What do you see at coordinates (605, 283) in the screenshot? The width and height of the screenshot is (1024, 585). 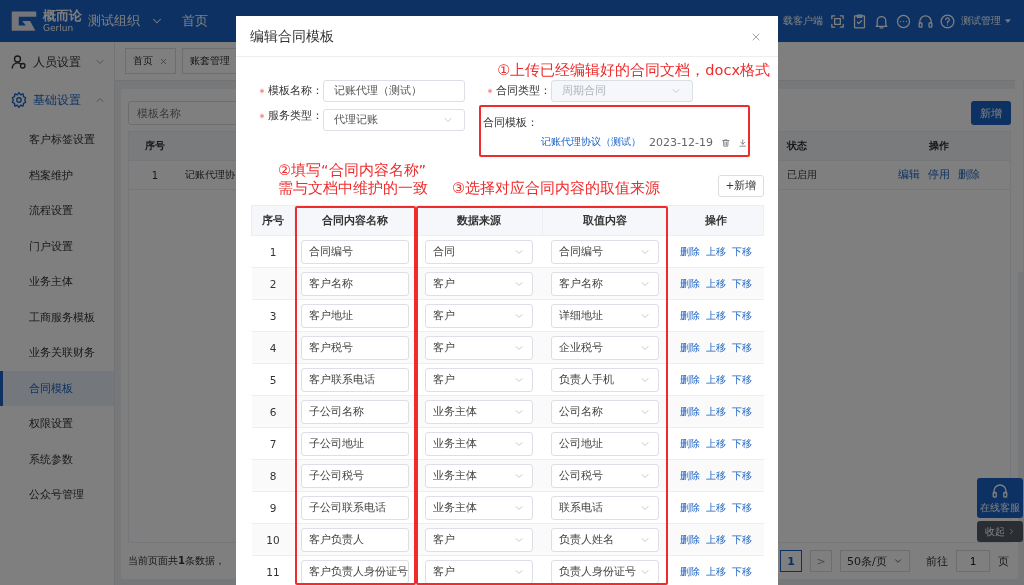 I see `select-field: 客户名称` at bounding box center [605, 283].